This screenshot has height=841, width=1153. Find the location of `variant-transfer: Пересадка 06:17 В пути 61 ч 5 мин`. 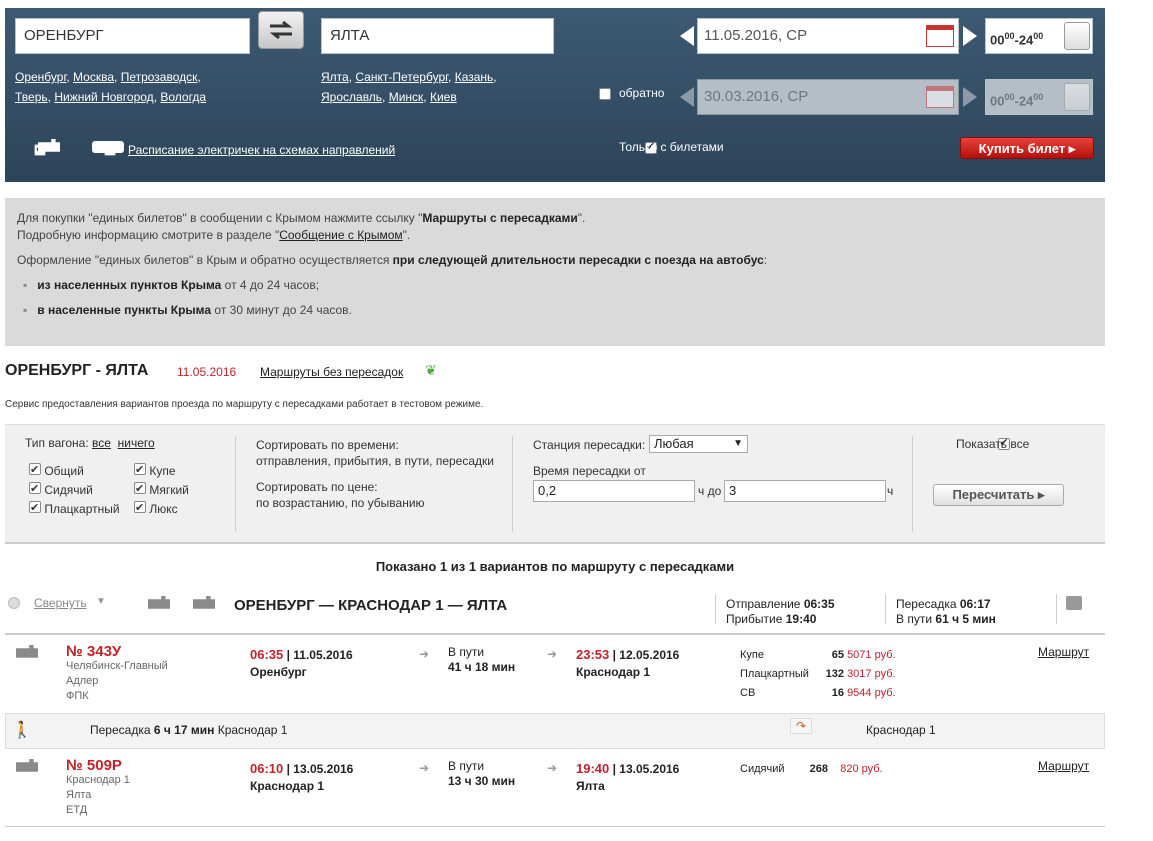

variant-transfer: Пересадка 06:17 В пути 61 ч 5 мин is located at coordinates (946, 611).